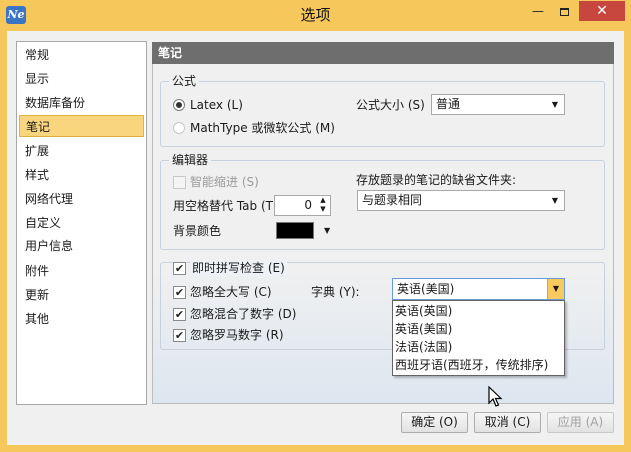 The width and height of the screenshot is (631, 452). What do you see at coordinates (262, 128) in the screenshot?
I see `mathtype-label: MathType 或微软公式 (M)` at bounding box center [262, 128].